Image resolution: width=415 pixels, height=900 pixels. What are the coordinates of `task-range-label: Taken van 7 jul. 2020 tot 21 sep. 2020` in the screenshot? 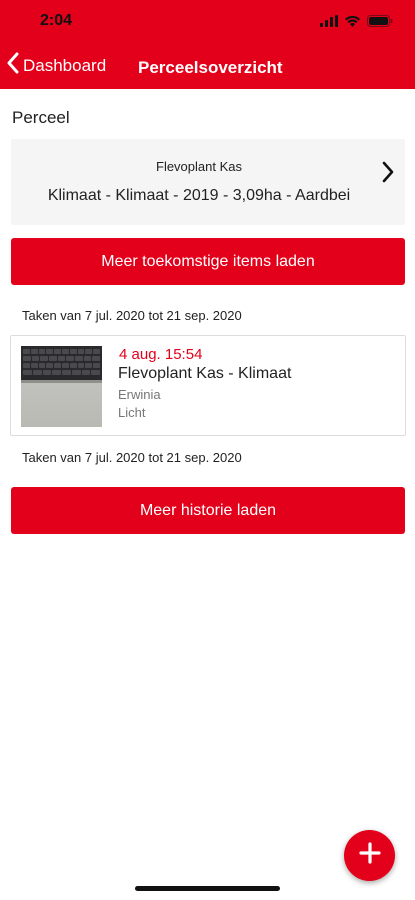 It's located at (132, 315).